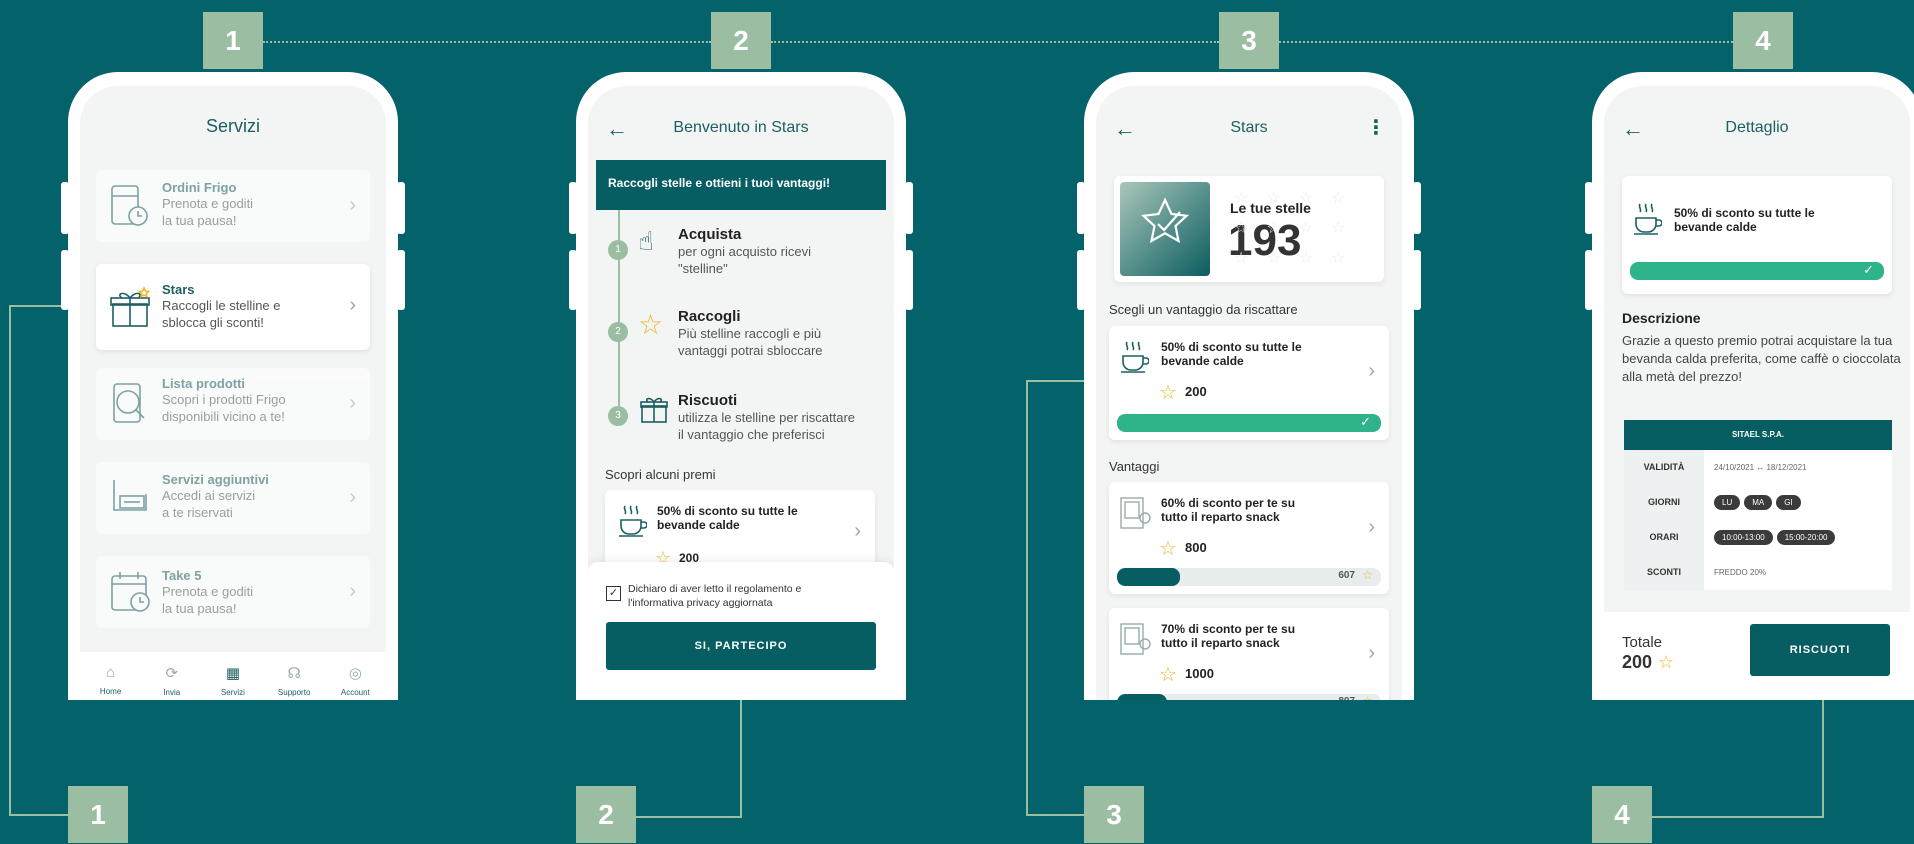 The height and width of the screenshot is (844, 1914). I want to click on page-title: Stars, so click(1249, 127).